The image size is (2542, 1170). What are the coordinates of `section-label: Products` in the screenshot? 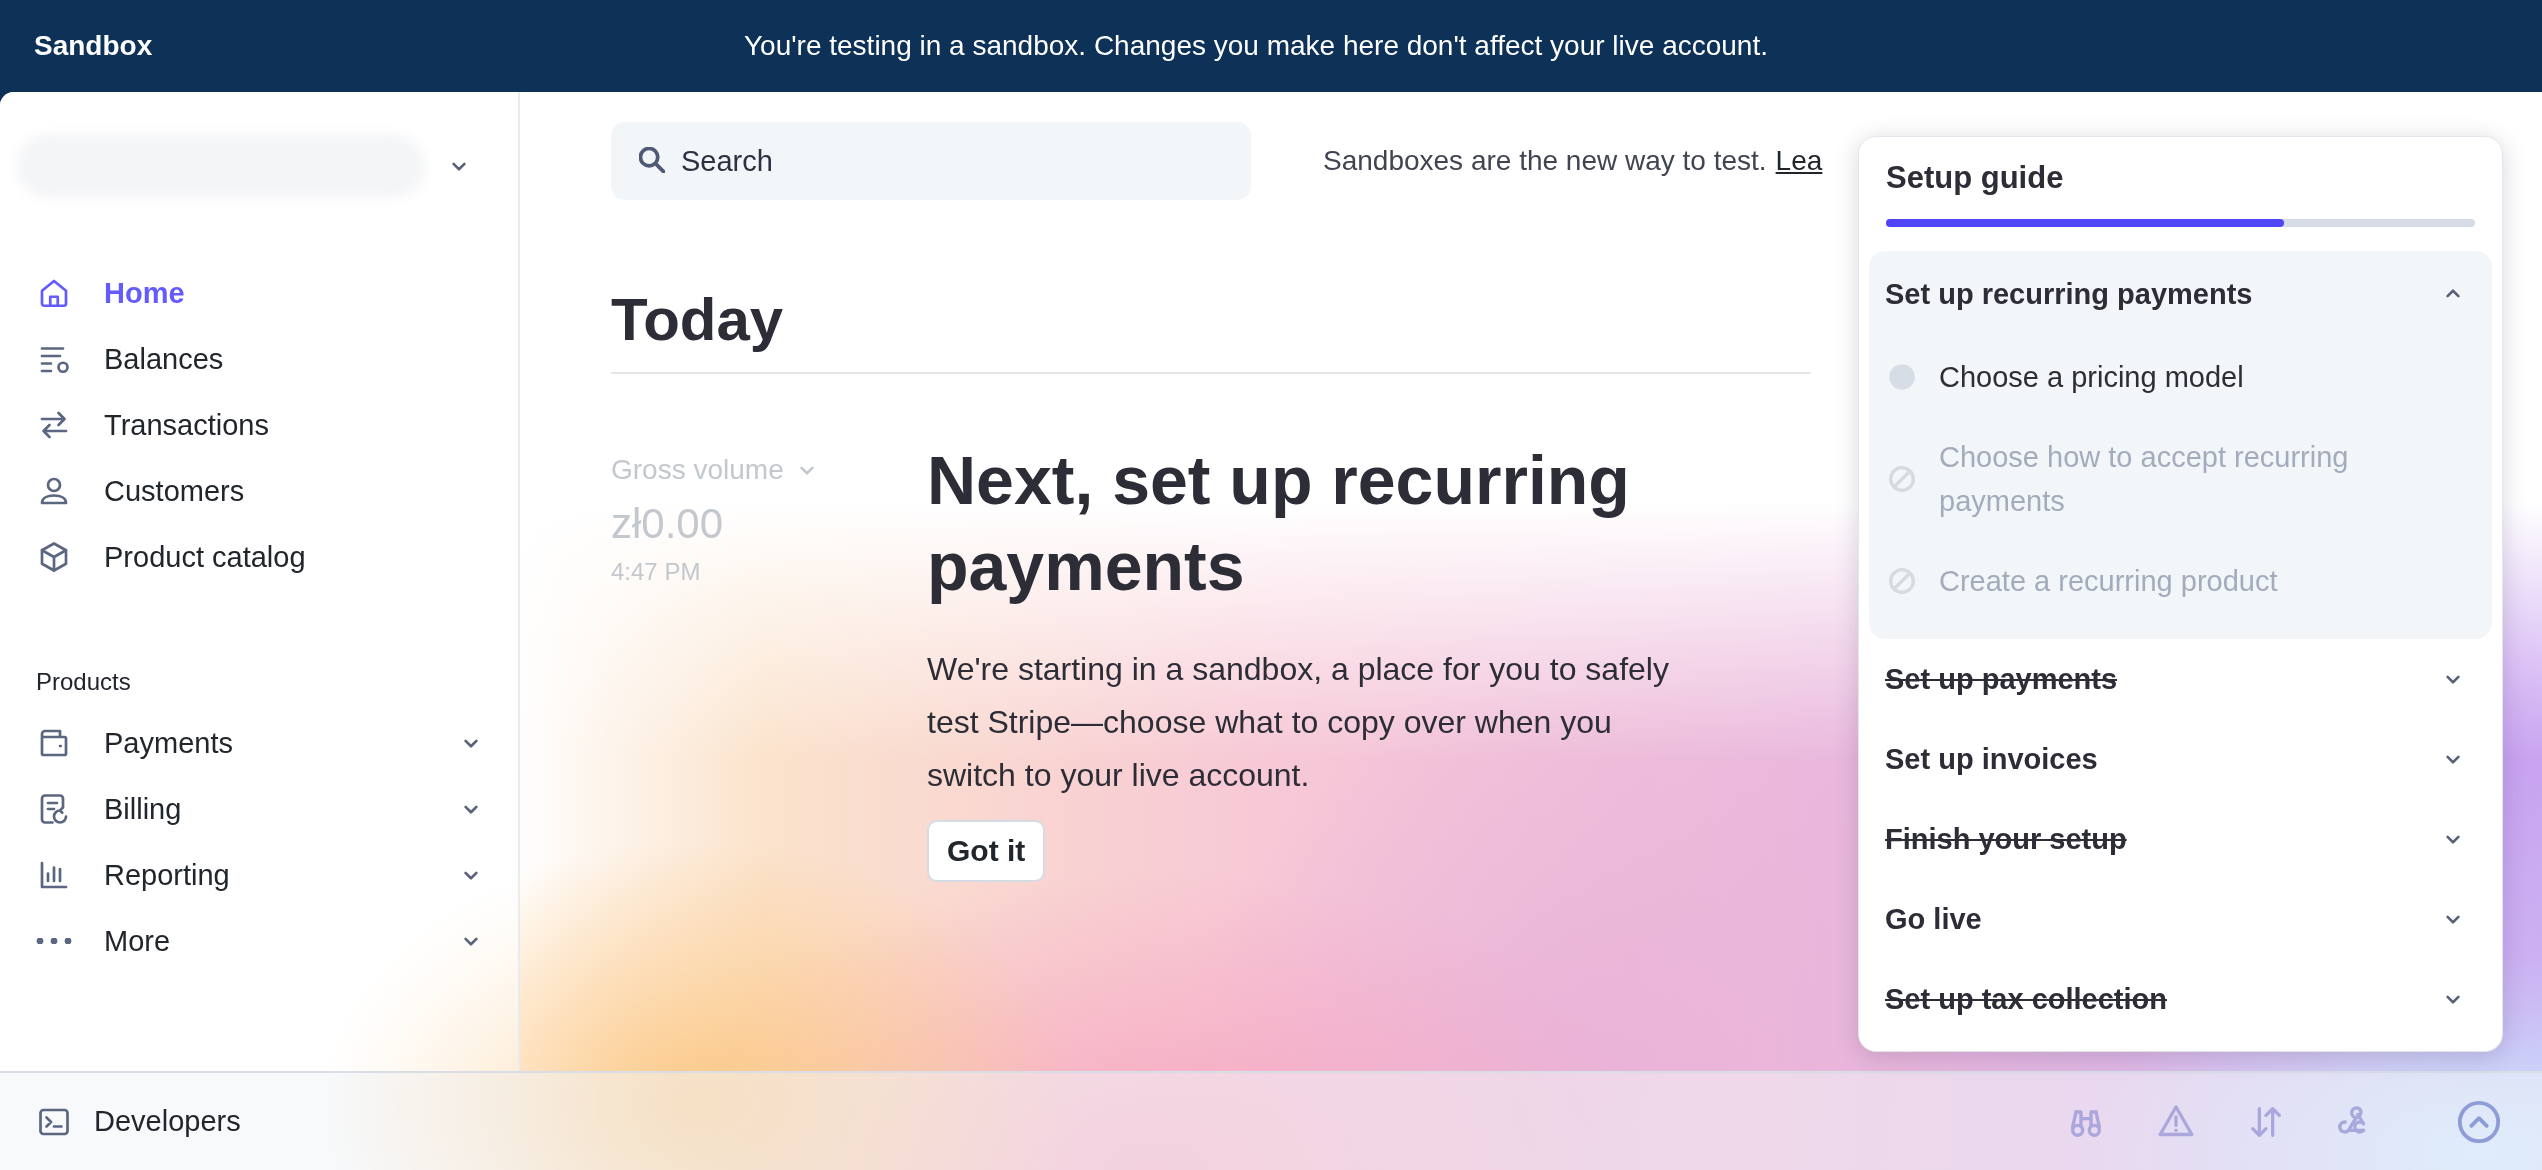 It's located at (84, 682).